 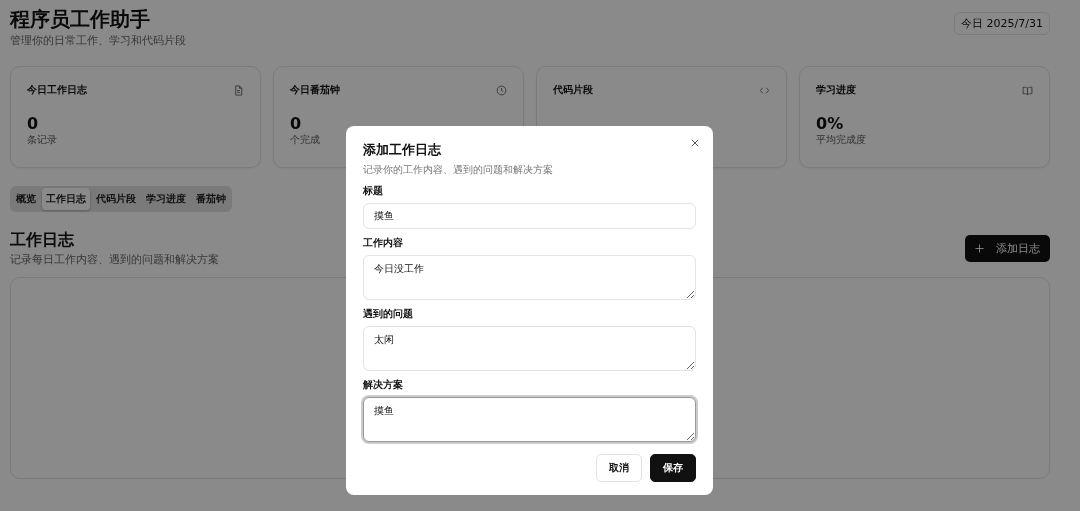 What do you see at coordinates (42, 140) in the screenshot?
I see `stat-caption: 条记录` at bounding box center [42, 140].